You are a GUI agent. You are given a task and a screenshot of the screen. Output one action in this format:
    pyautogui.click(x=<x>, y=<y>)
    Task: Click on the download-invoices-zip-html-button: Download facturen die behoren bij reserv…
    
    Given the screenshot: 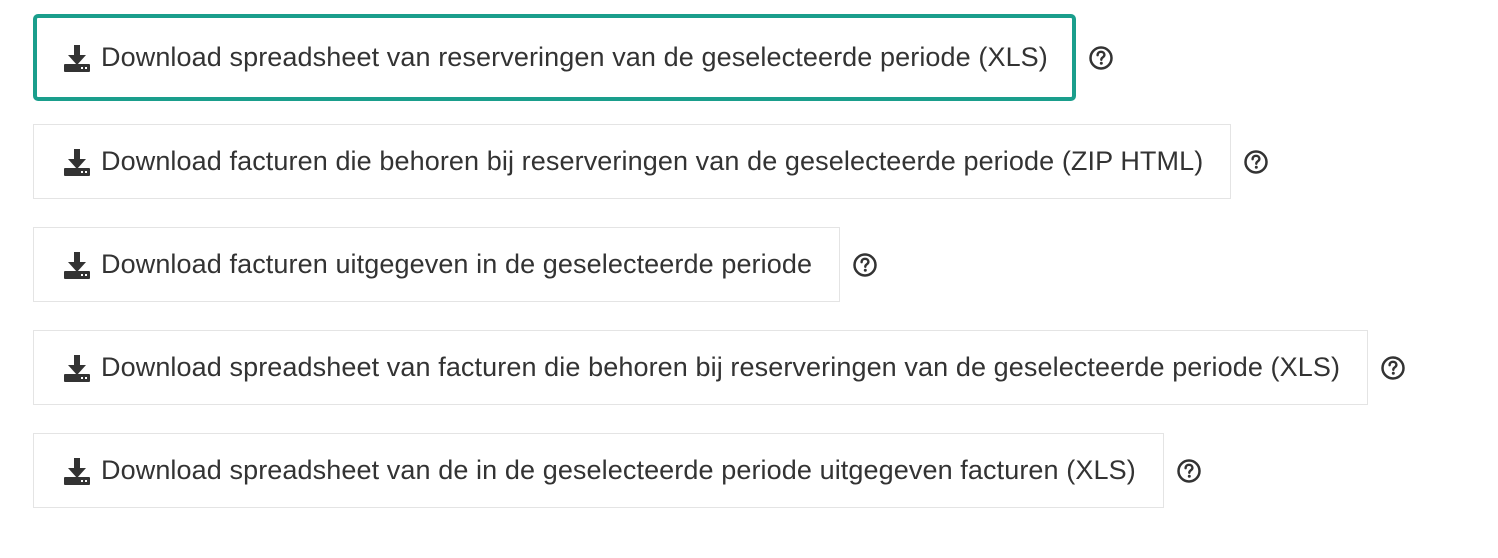 What is the action you would take?
    pyautogui.click(x=632, y=161)
    